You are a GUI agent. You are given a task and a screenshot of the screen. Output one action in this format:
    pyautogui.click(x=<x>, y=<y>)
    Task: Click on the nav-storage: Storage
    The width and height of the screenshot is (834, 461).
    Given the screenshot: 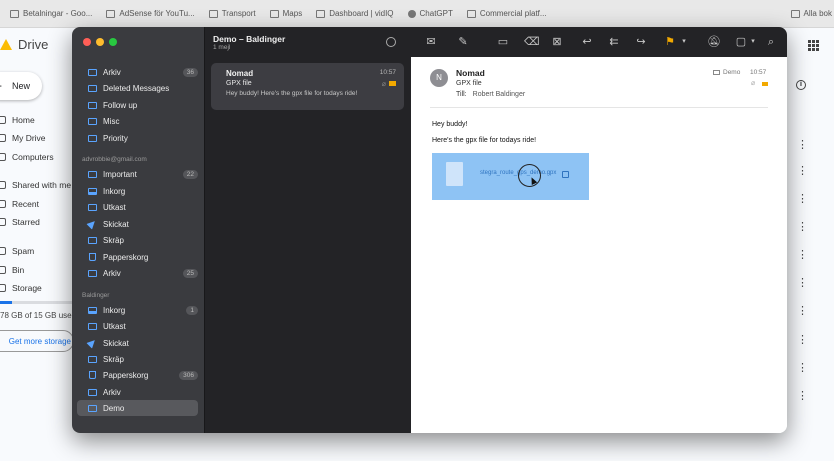 What is the action you would take?
    pyautogui.click(x=21, y=288)
    